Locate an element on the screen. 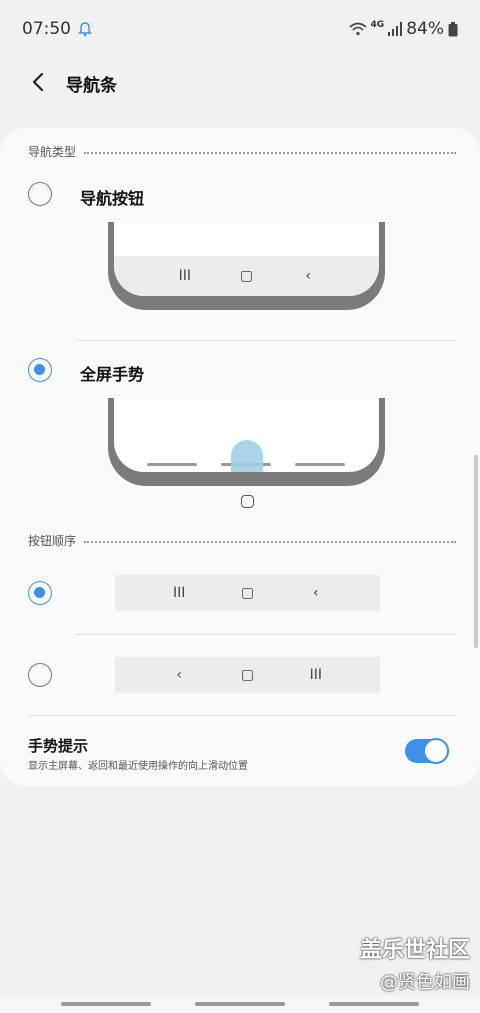 The height and width of the screenshot is (1013, 480). section-button-order: 按钮顺序 is located at coordinates (242, 540).